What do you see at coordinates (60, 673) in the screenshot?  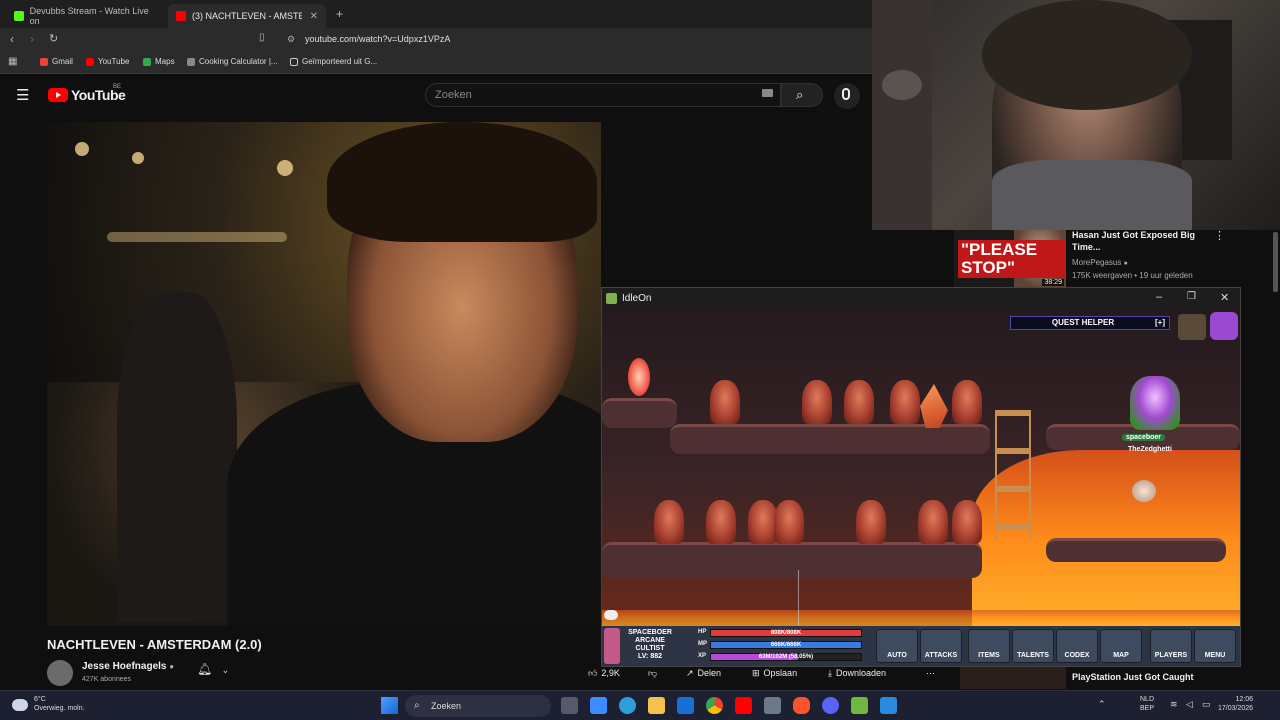 I see `channel-avatar` at bounding box center [60, 673].